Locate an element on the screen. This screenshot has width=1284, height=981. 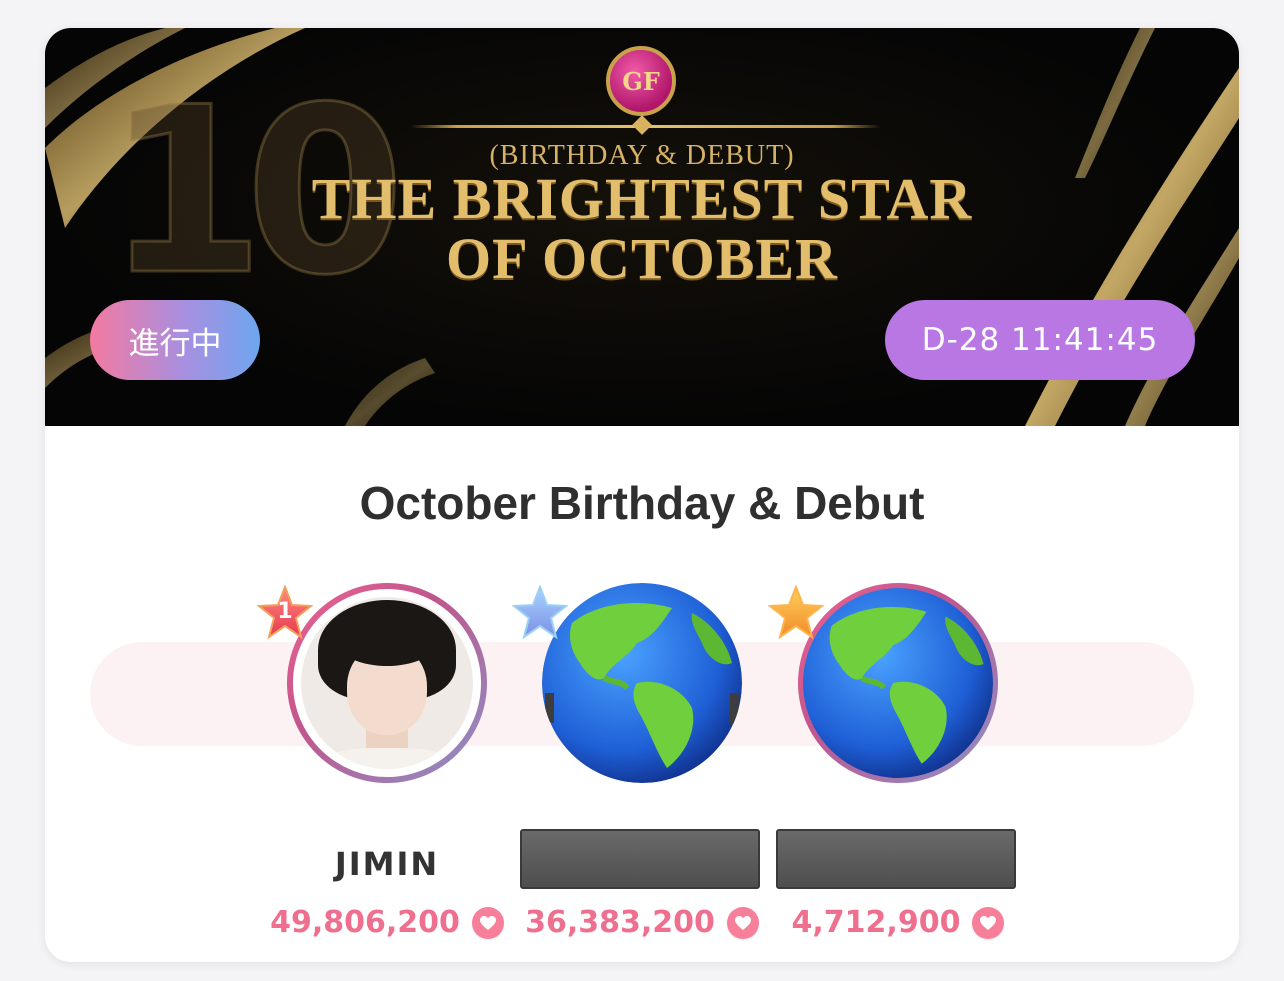
rank-star-badge-icon: 3 is located at coordinates (796, 612).